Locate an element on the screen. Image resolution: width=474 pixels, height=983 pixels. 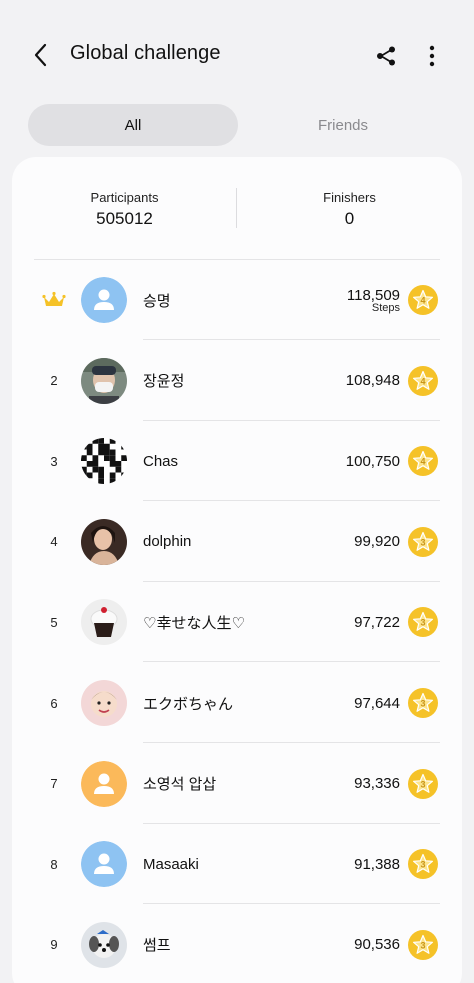
step-count: 97,722 is located at coordinates (377, 622).